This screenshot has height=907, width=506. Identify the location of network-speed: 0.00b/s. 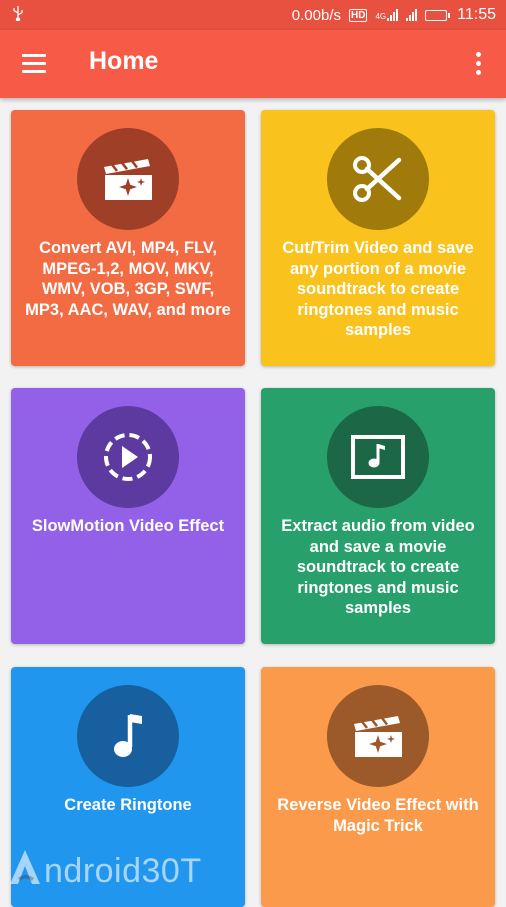
(316, 15).